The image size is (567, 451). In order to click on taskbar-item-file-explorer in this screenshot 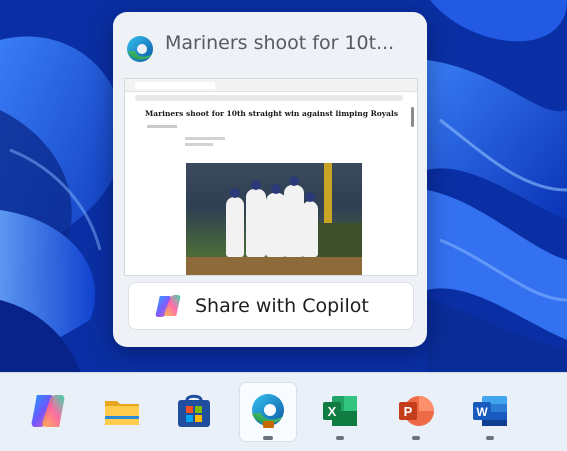, I will do `click(122, 412)`.